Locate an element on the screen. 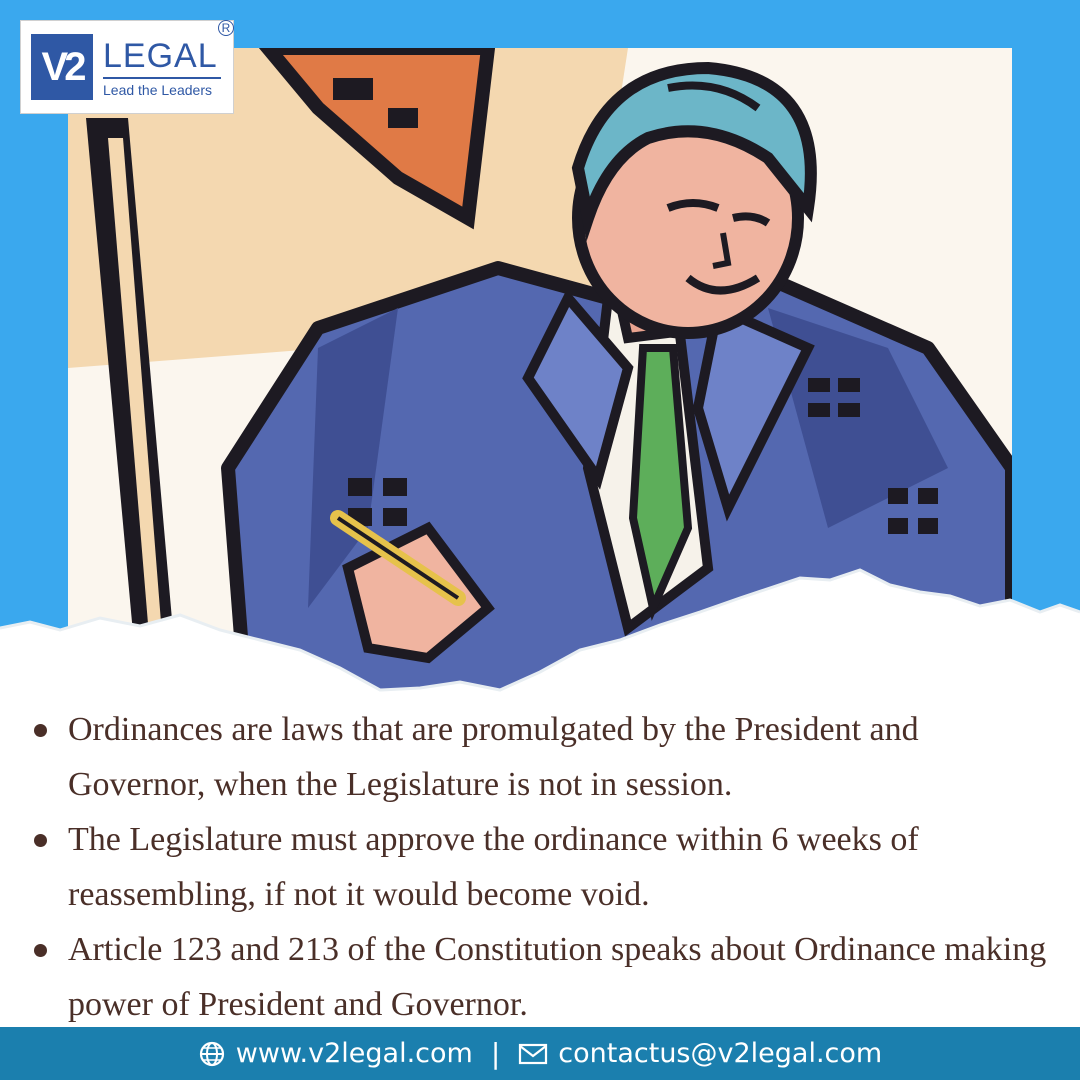 The image size is (1080, 1080). email-link: contactus@v2legal.com is located at coordinates (700, 1053).